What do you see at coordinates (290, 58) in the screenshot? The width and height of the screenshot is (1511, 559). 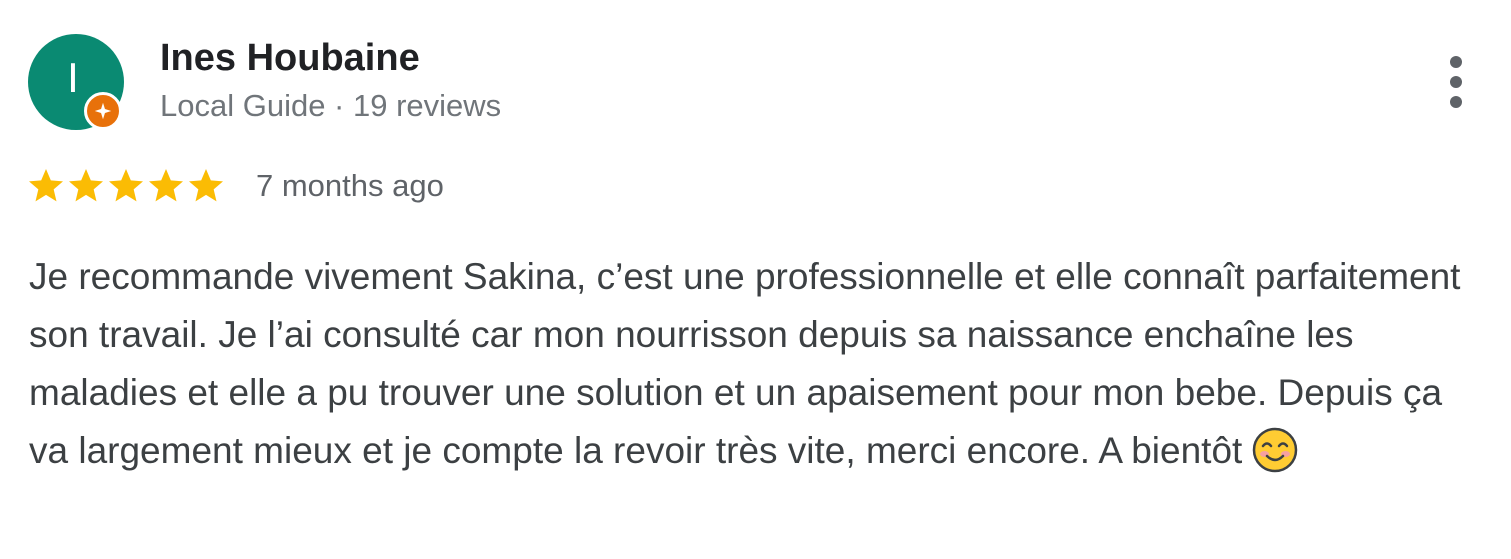 I see `reviewer-name: Ines Houbaine` at bounding box center [290, 58].